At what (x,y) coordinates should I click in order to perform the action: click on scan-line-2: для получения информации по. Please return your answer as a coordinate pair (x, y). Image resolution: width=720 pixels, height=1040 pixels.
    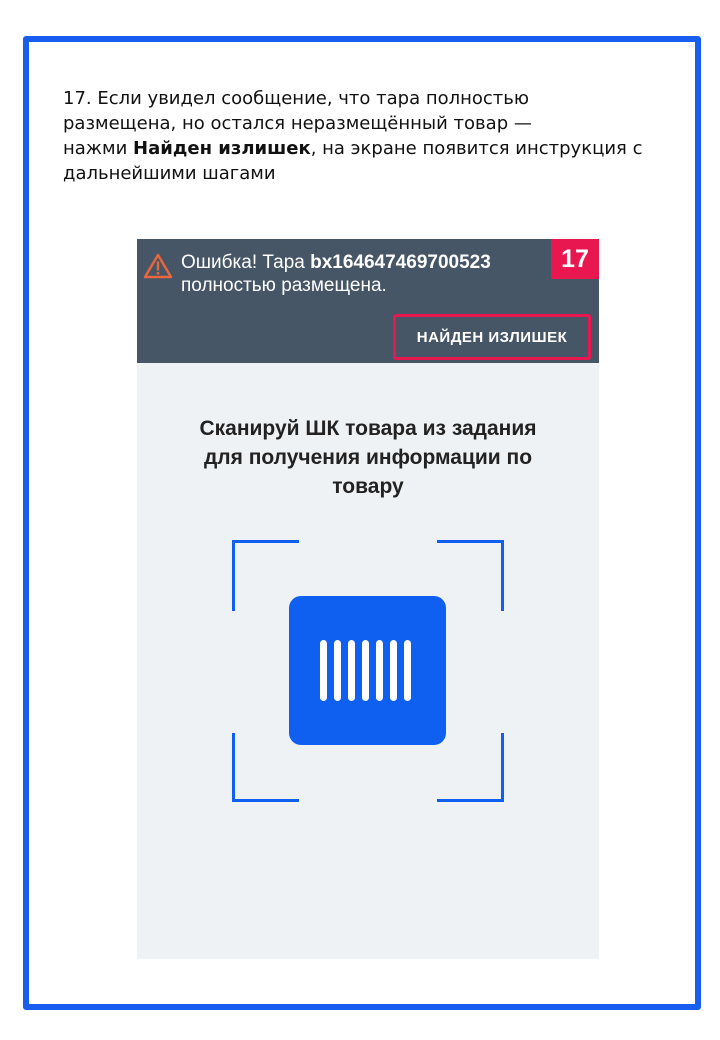
    Looking at the image, I should click on (368, 457).